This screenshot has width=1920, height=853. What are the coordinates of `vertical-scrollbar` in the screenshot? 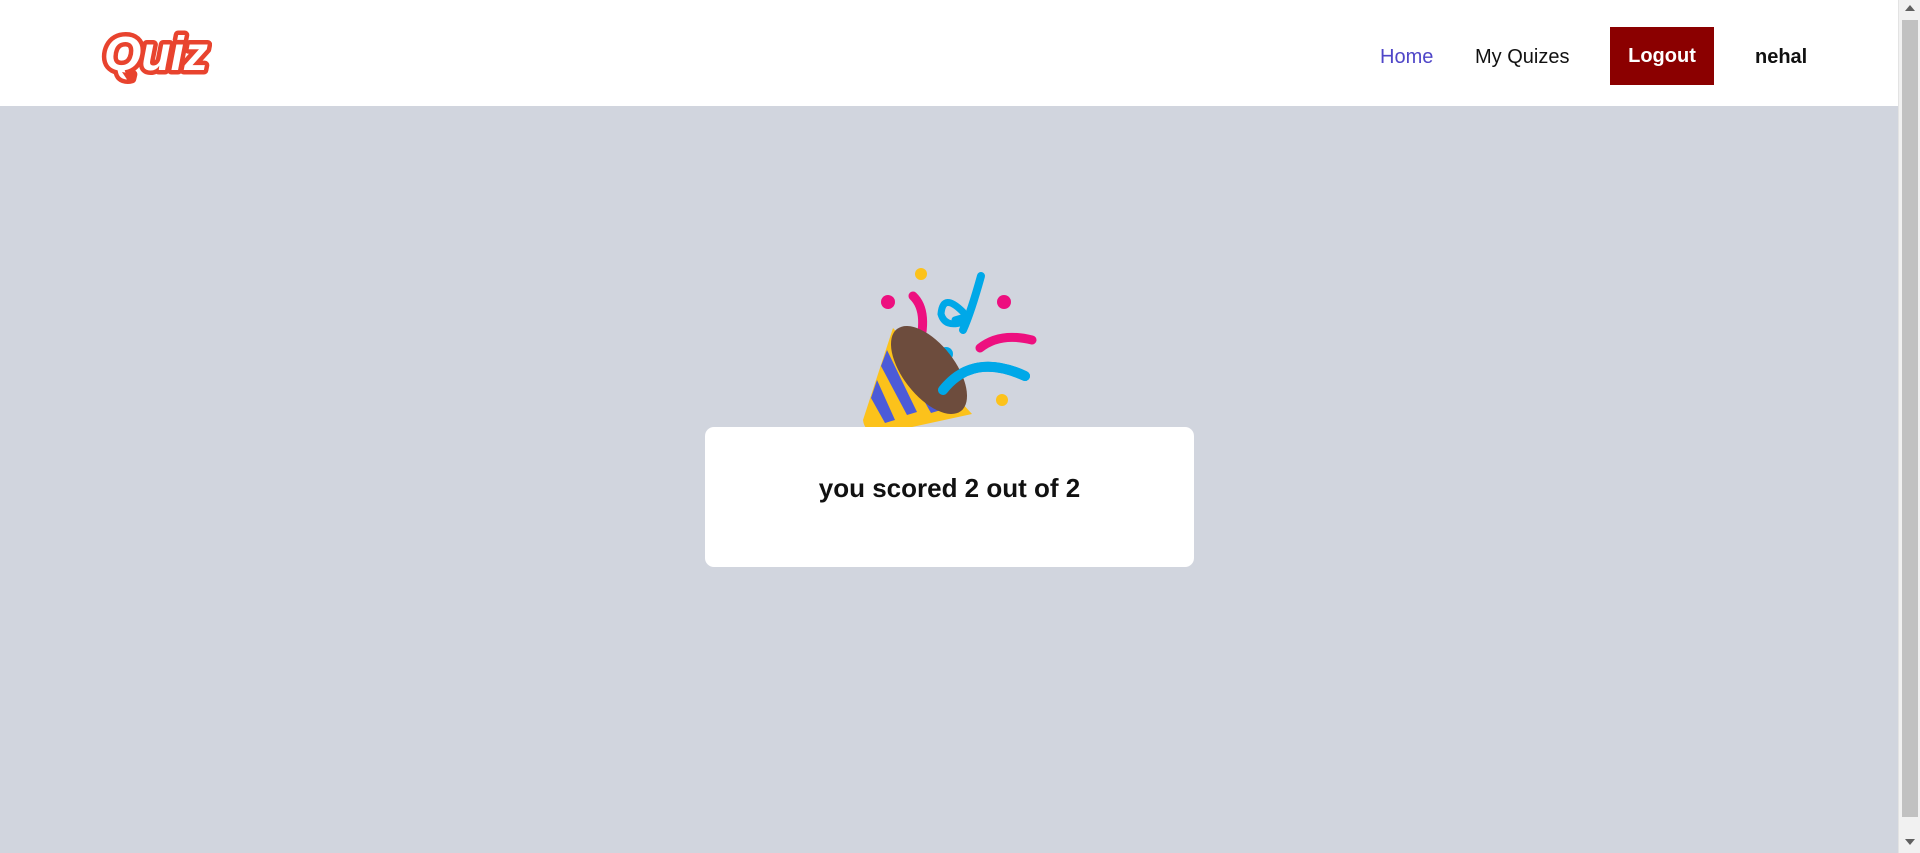 It's located at (1909, 426).